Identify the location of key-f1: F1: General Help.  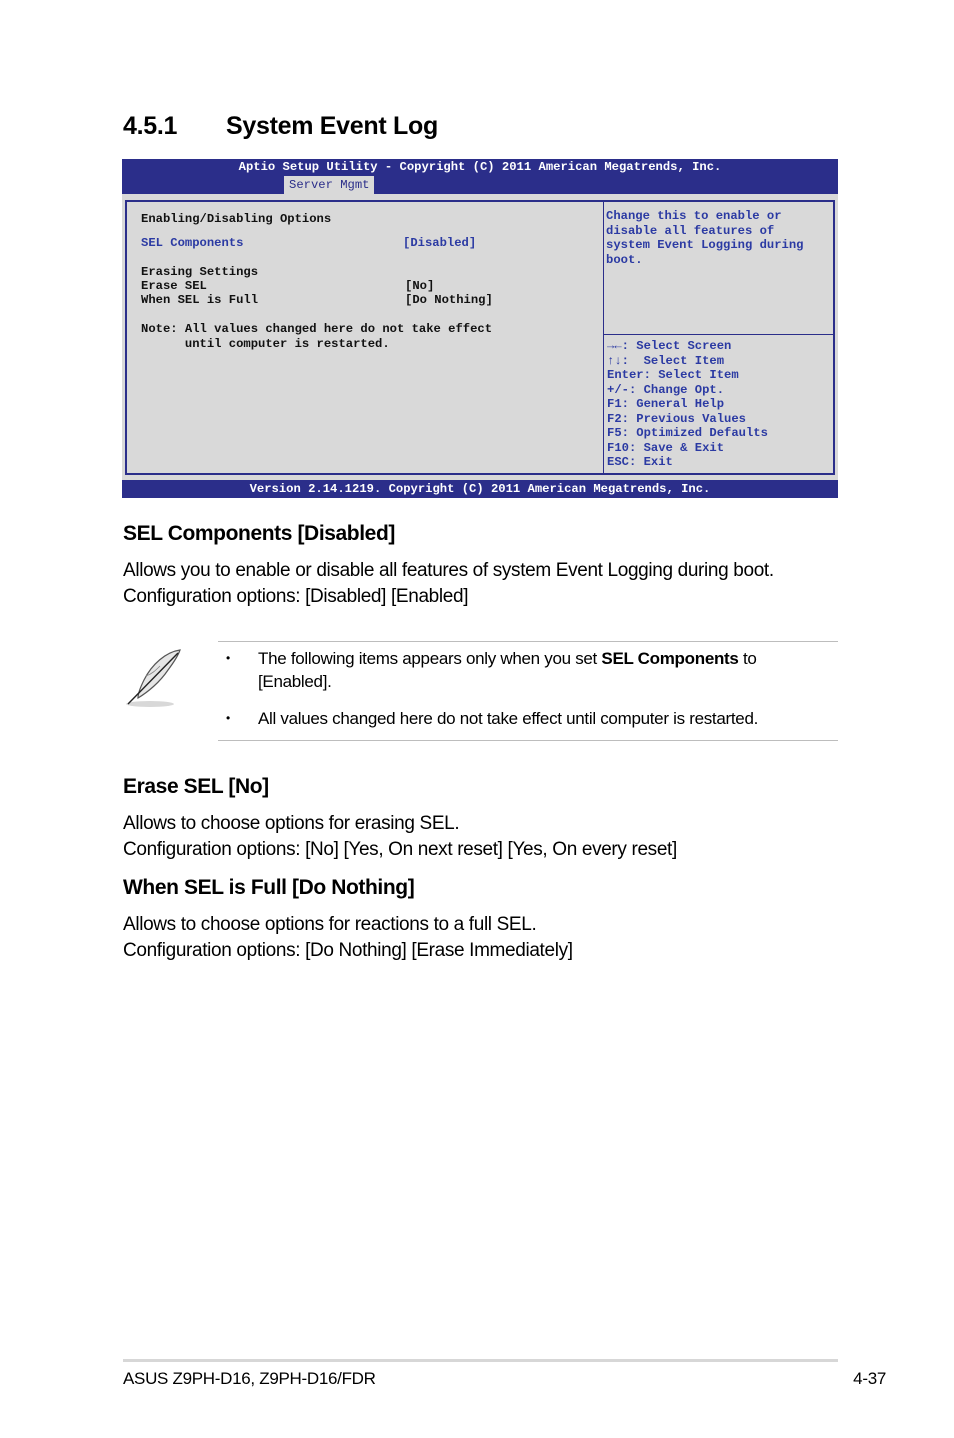
(666, 404).